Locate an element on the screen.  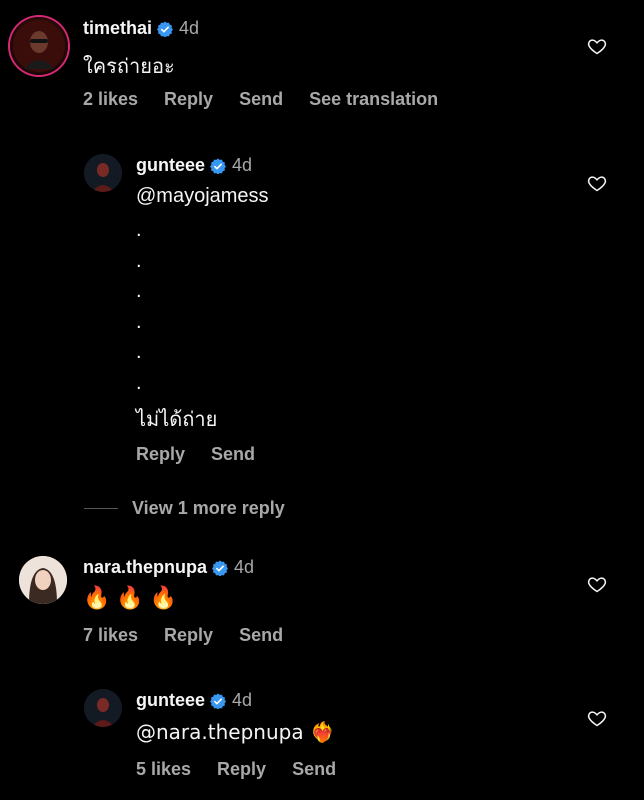
see-translation-button: See translation is located at coordinates (373, 99).